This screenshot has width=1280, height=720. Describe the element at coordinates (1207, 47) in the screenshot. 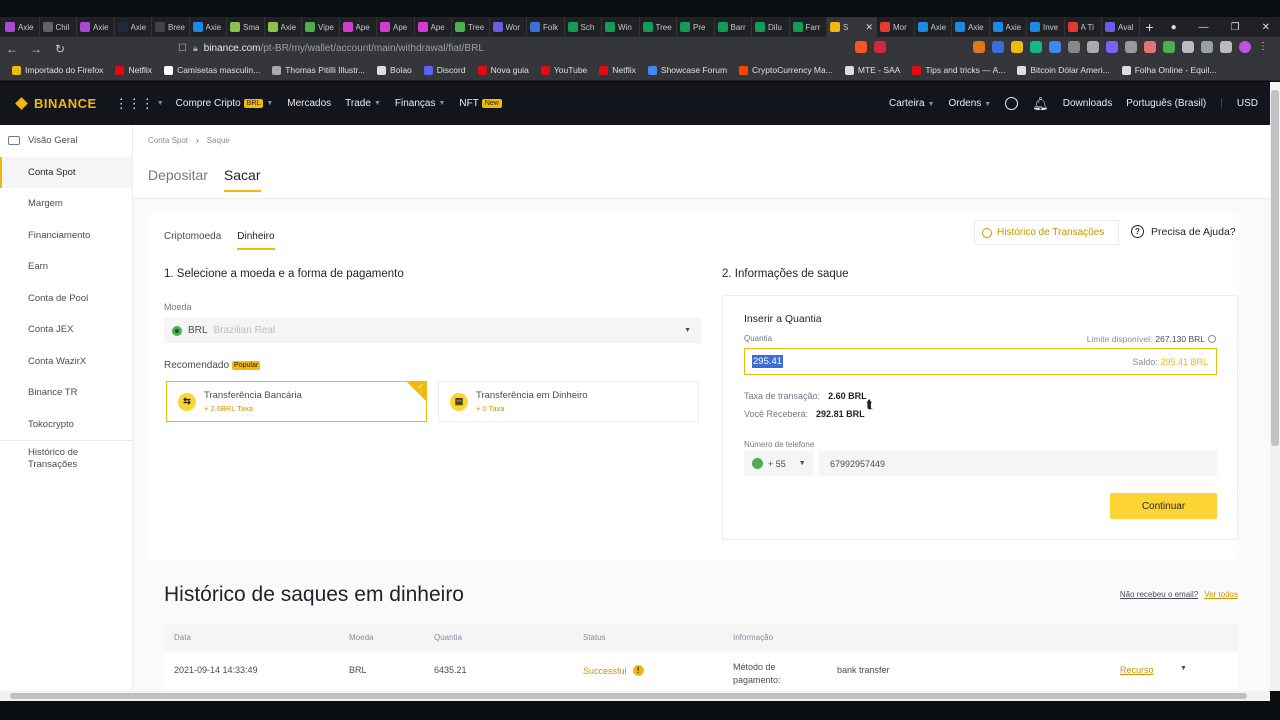

I see `puzzle-icon` at that location.